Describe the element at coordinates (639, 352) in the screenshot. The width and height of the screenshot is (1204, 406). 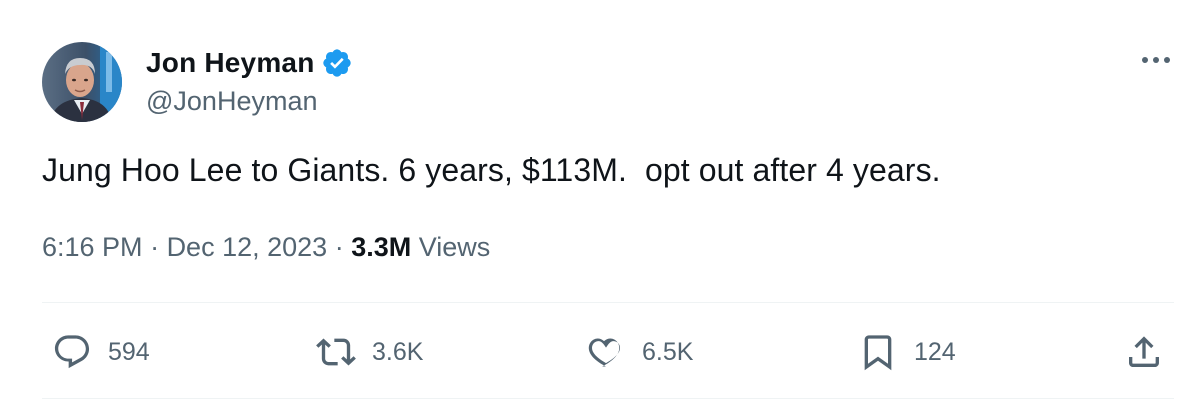
I see `like-button: 6.5K` at that location.